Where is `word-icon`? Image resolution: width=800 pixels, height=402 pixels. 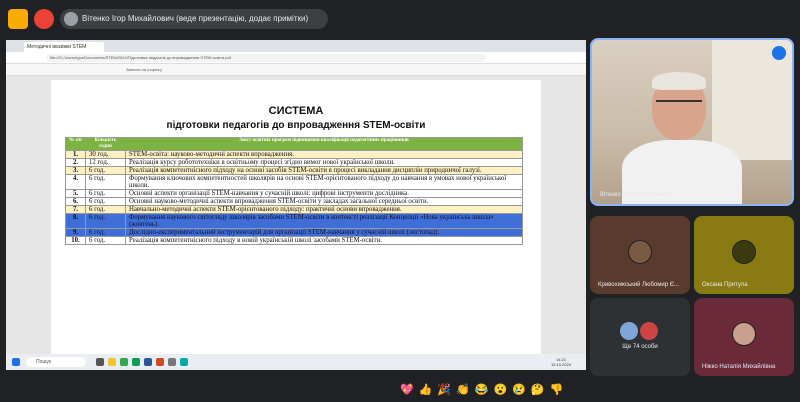 word-icon is located at coordinates (148, 362).